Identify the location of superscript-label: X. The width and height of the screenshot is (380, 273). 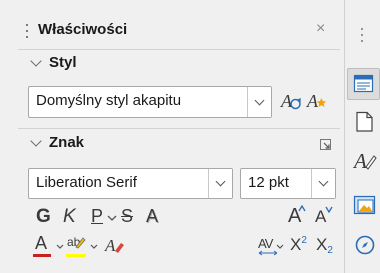
(296, 244).